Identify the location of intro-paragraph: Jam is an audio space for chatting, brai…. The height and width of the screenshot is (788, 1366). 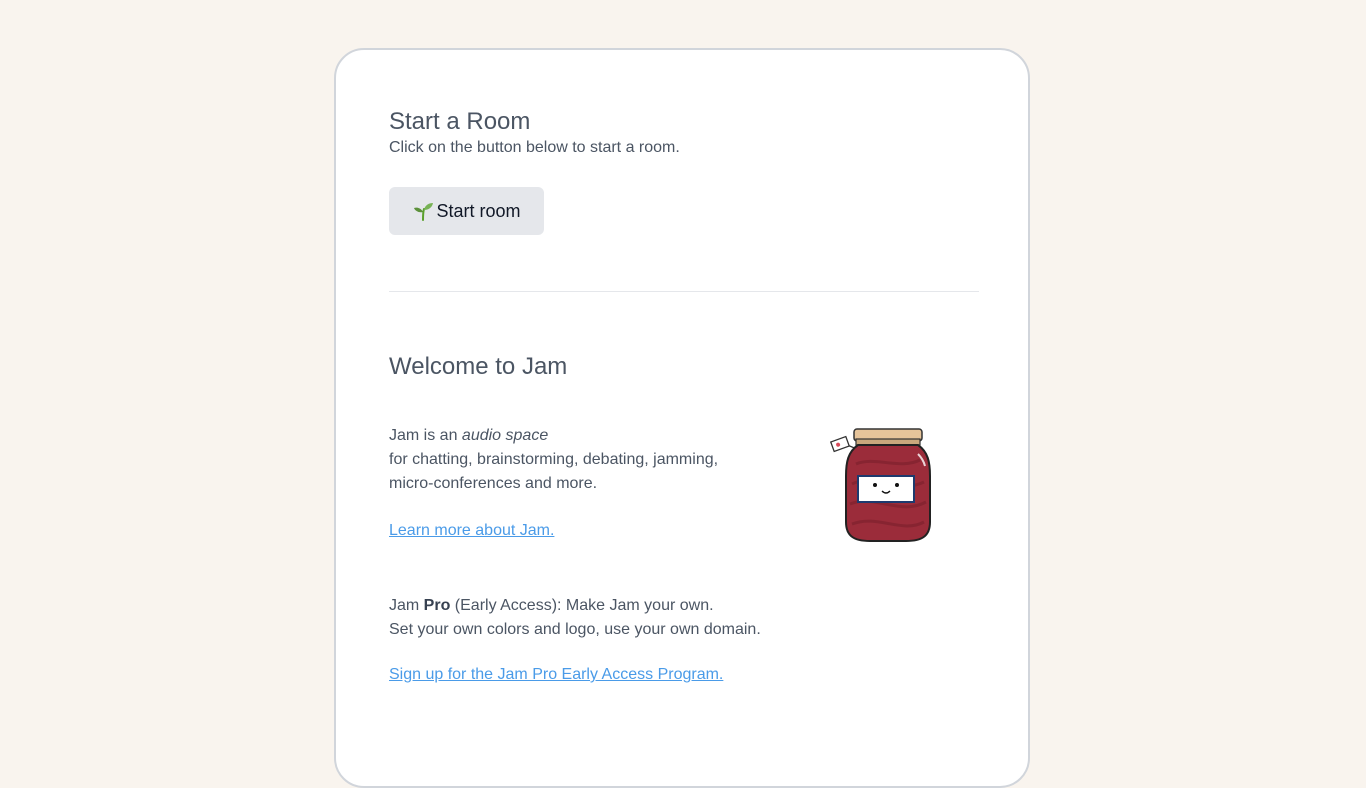
(599, 460).